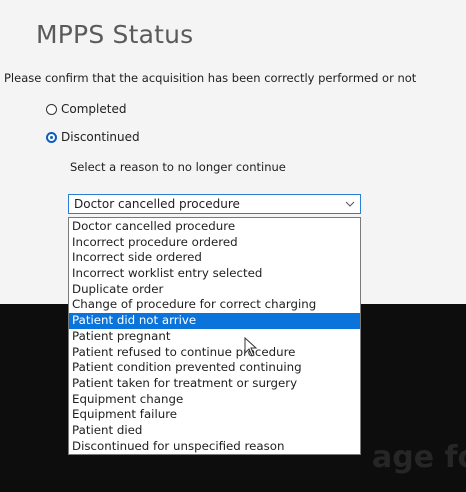 The image size is (466, 492). What do you see at coordinates (251, 347) in the screenshot?
I see `mouse-cursor-icon` at bounding box center [251, 347].